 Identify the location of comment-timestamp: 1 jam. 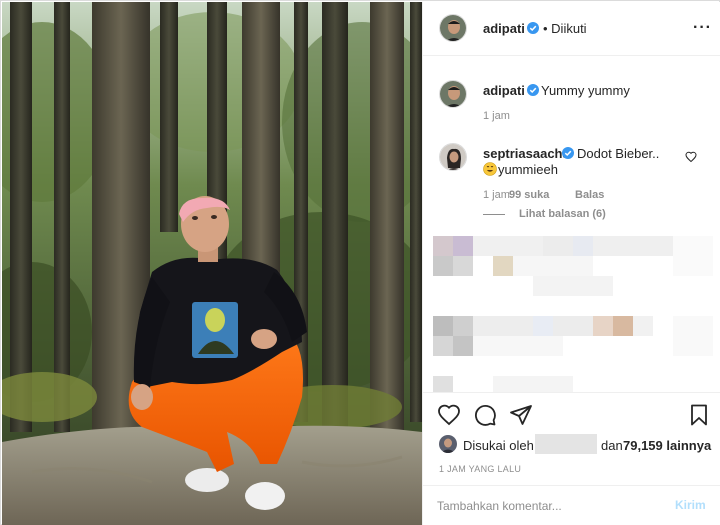
(496, 195).